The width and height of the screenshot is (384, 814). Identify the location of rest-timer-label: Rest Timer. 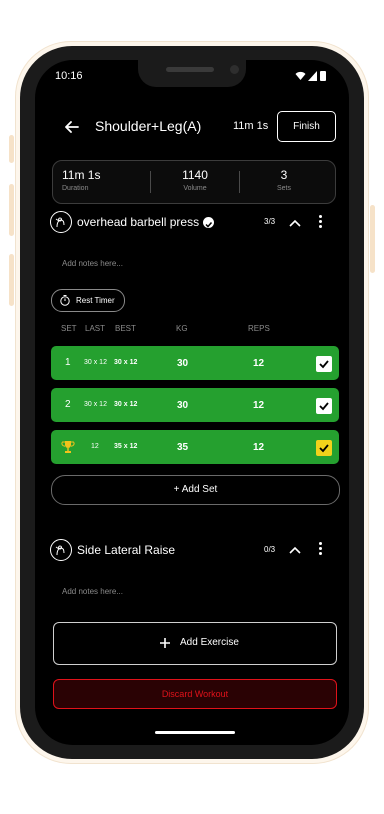
(95, 300).